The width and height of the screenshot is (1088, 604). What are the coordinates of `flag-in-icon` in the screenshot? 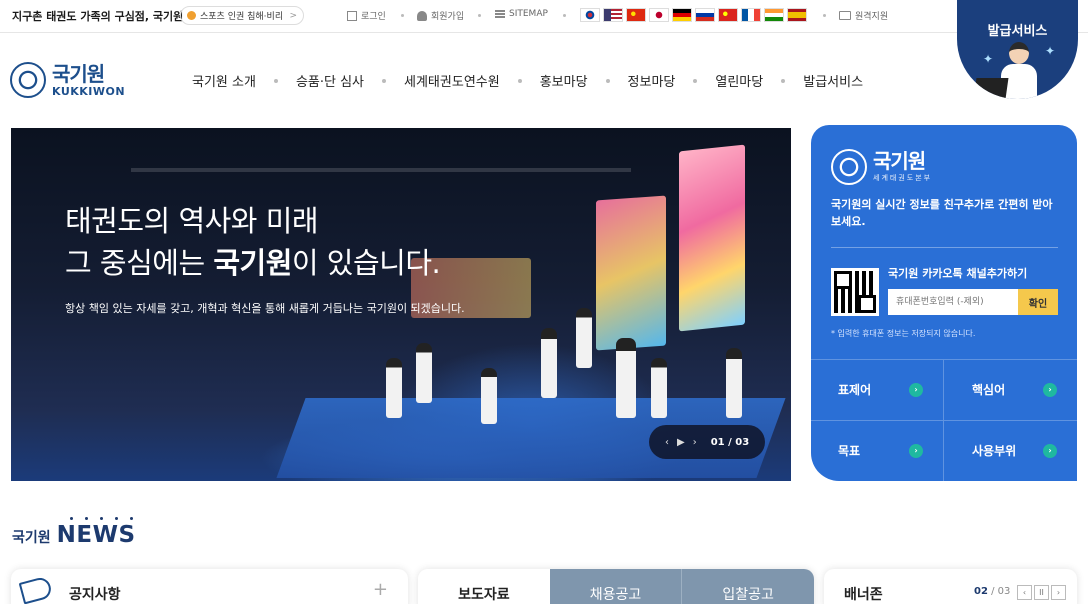 It's located at (774, 15).